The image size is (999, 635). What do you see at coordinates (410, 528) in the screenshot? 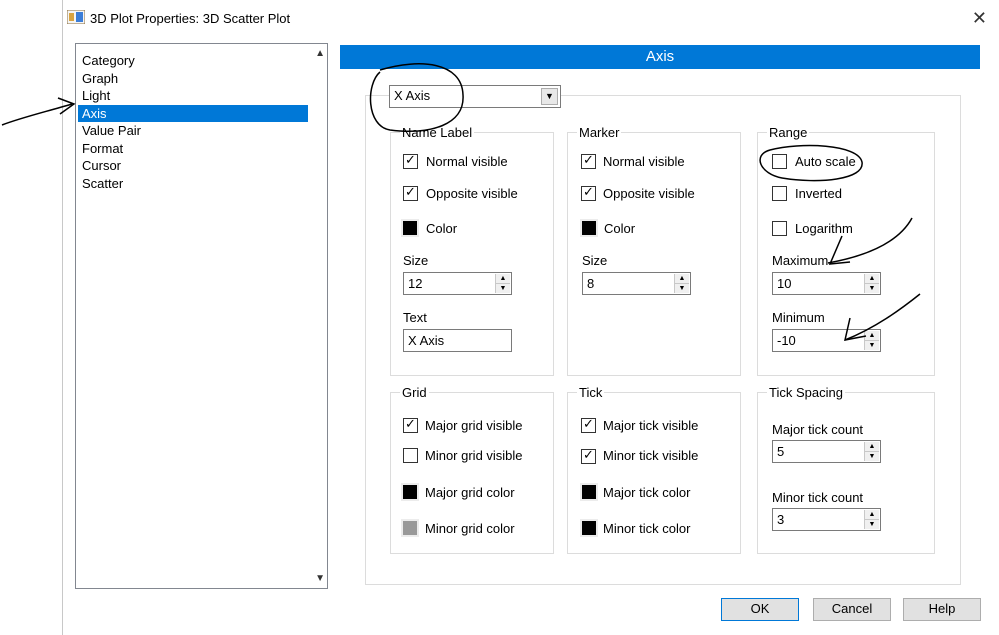
I see `minor-grid-color-swatch` at bounding box center [410, 528].